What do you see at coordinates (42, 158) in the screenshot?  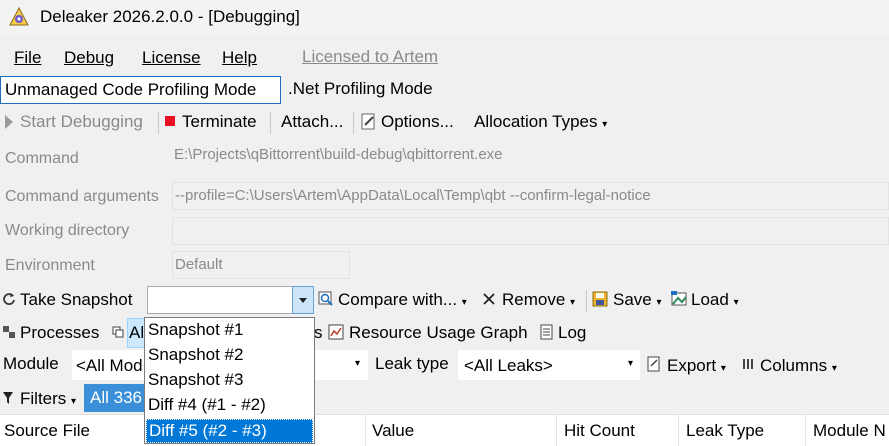 I see `command-label: Command` at bounding box center [42, 158].